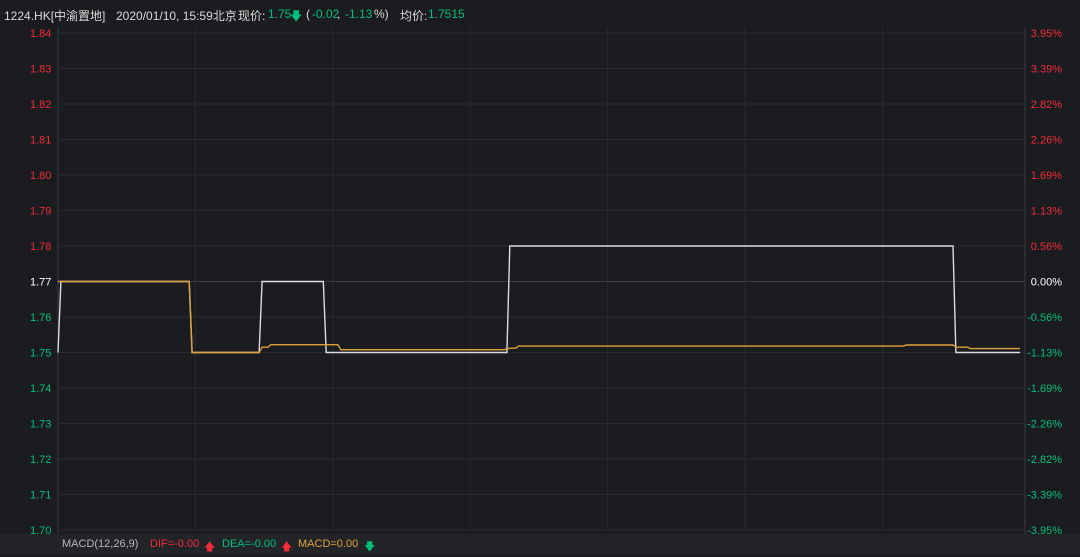 Image resolution: width=1080 pixels, height=557 pixels. I want to click on price-down-icon: 🡇, so click(296, 16).